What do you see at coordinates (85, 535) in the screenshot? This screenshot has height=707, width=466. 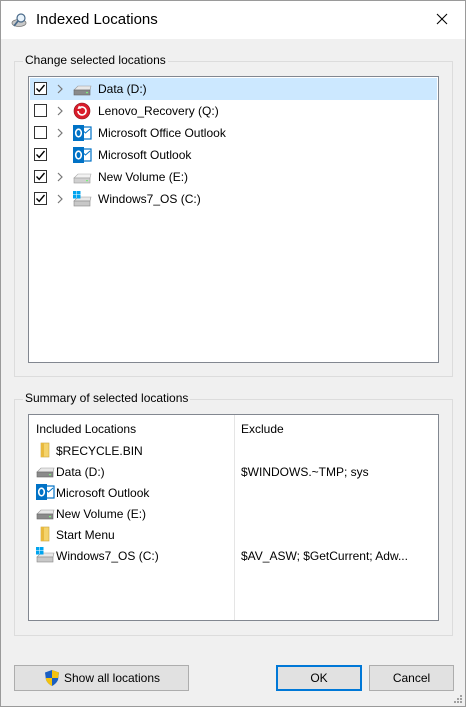 I see `summary-included-label: Start Menu` at bounding box center [85, 535].